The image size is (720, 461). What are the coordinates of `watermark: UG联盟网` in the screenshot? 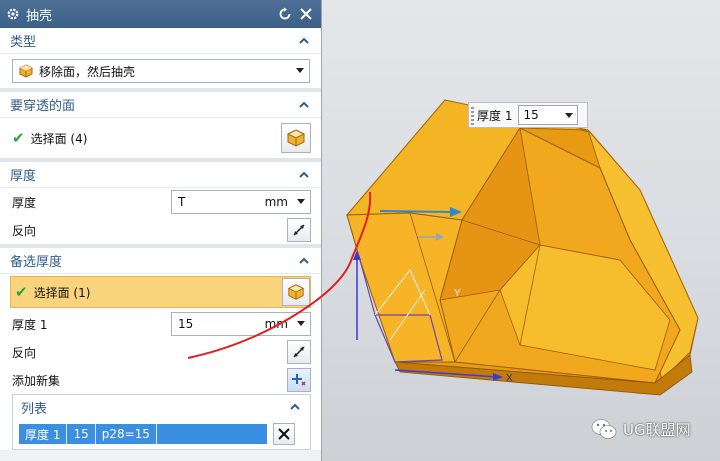 It's located at (641, 429).